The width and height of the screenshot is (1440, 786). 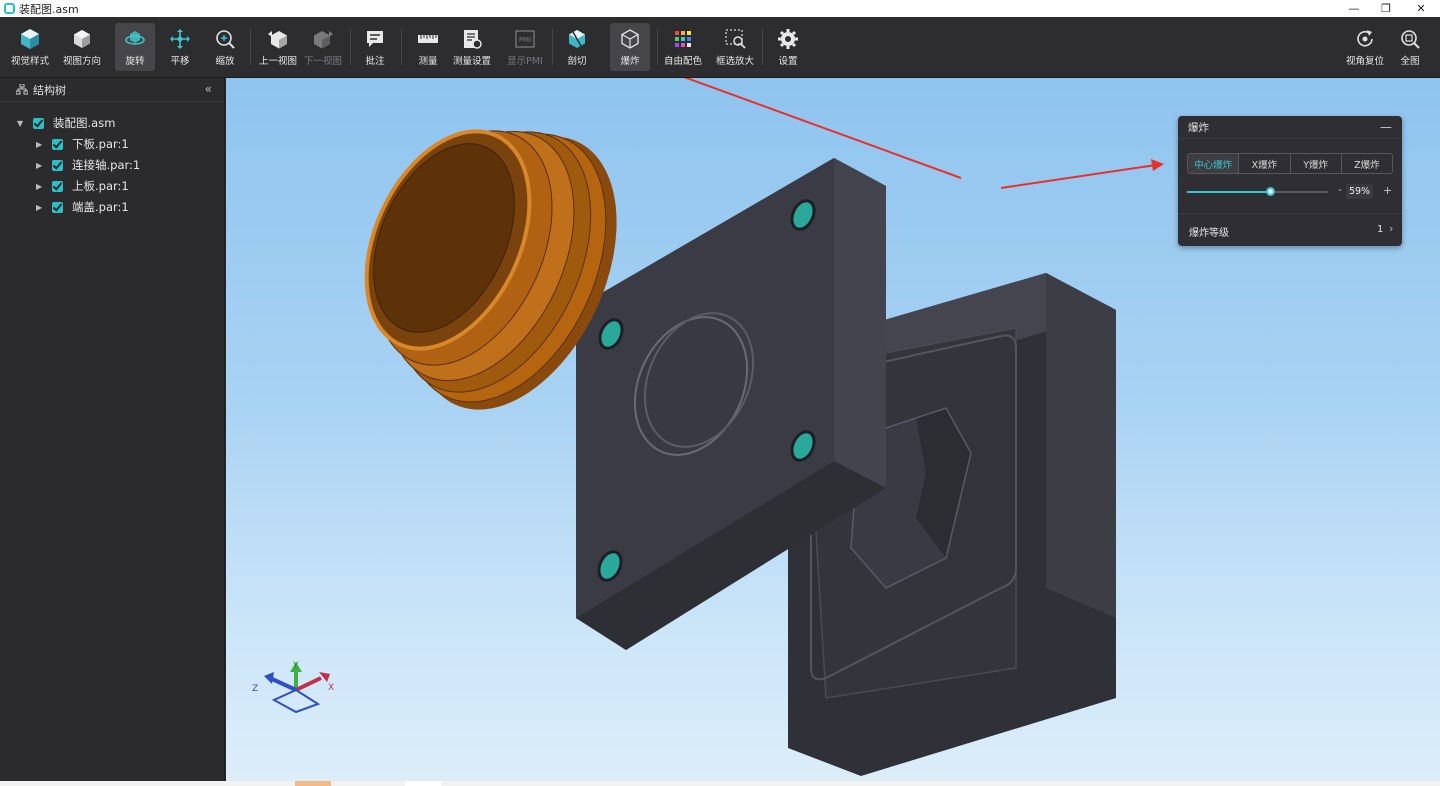 I want to click on tree-icon, so click(x=22, y=89).